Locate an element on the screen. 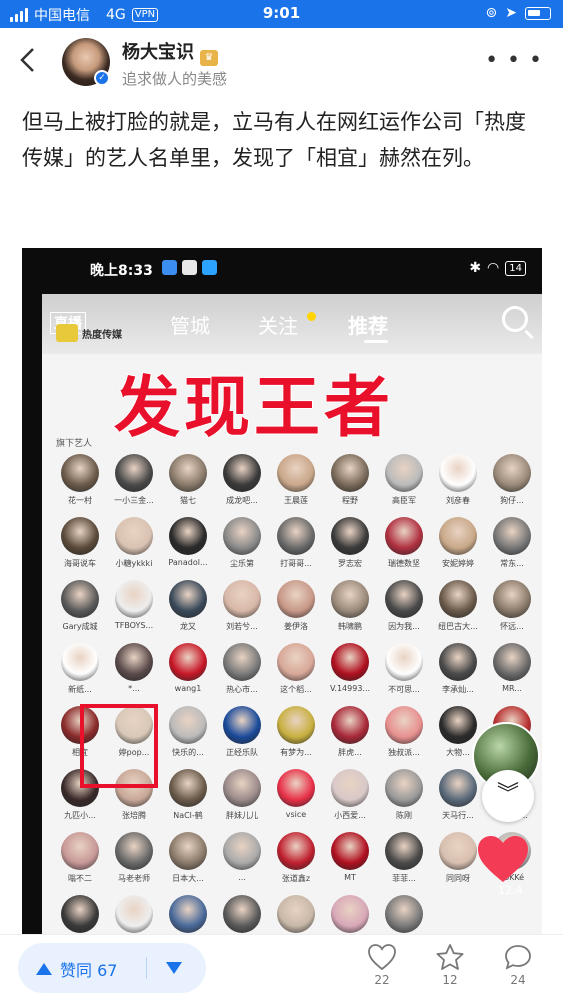  author-name: 杨大宝识 is located at coordinates (158, 52).